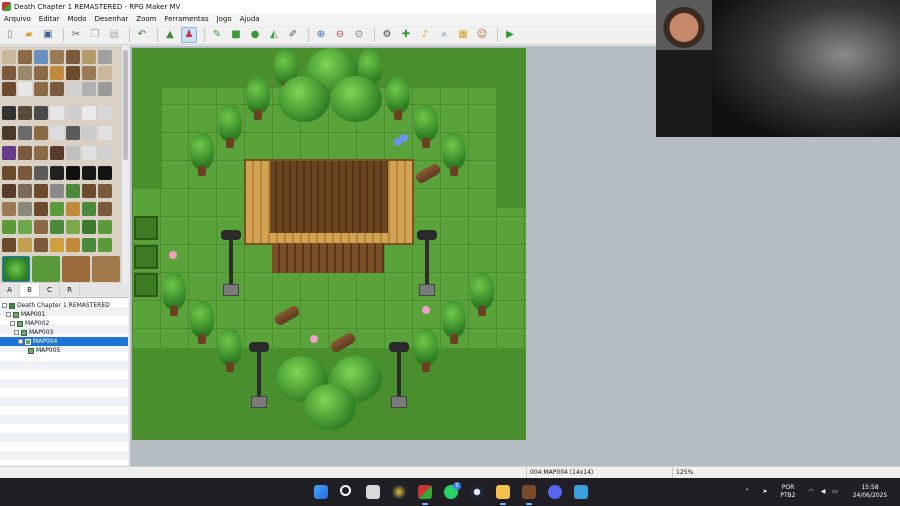 This screenshot has height=506, width=900. What do you see at coordinates (581, 492) in the screenshot?
I see `notepad-icon` at bounding box center [581, 492].